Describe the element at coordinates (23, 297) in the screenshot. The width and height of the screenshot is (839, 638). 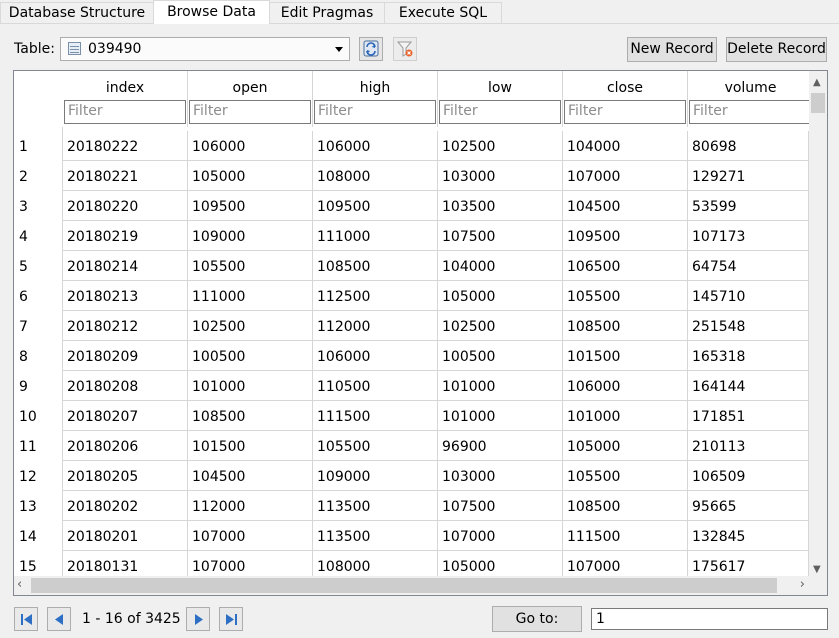
I see `row-number: 6` at that location.